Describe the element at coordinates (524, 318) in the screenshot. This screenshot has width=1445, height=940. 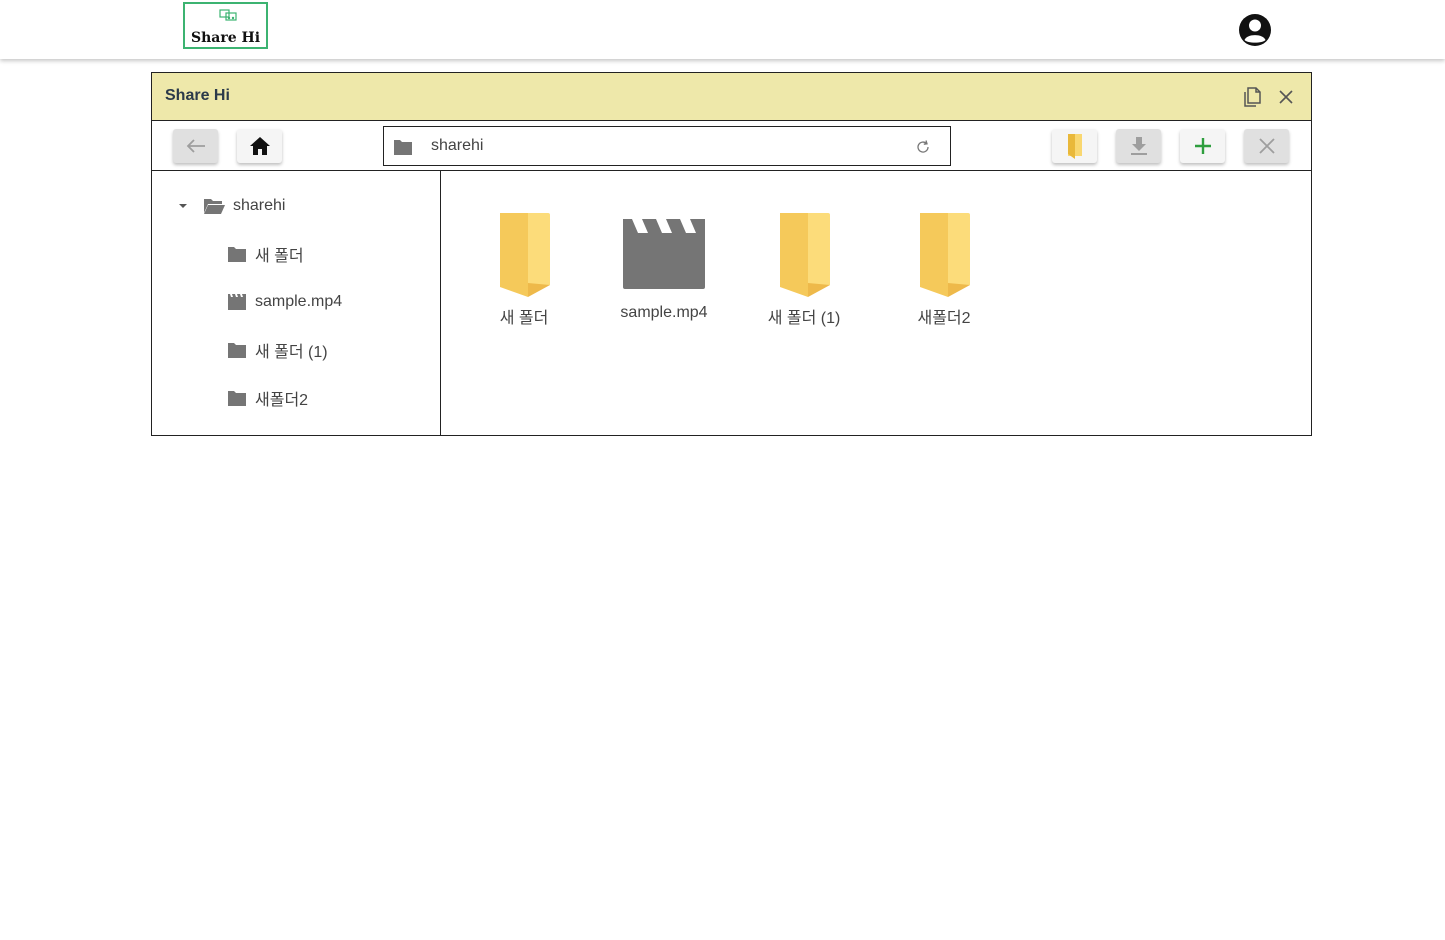
I see `file-label: 새 폴더` at that location.